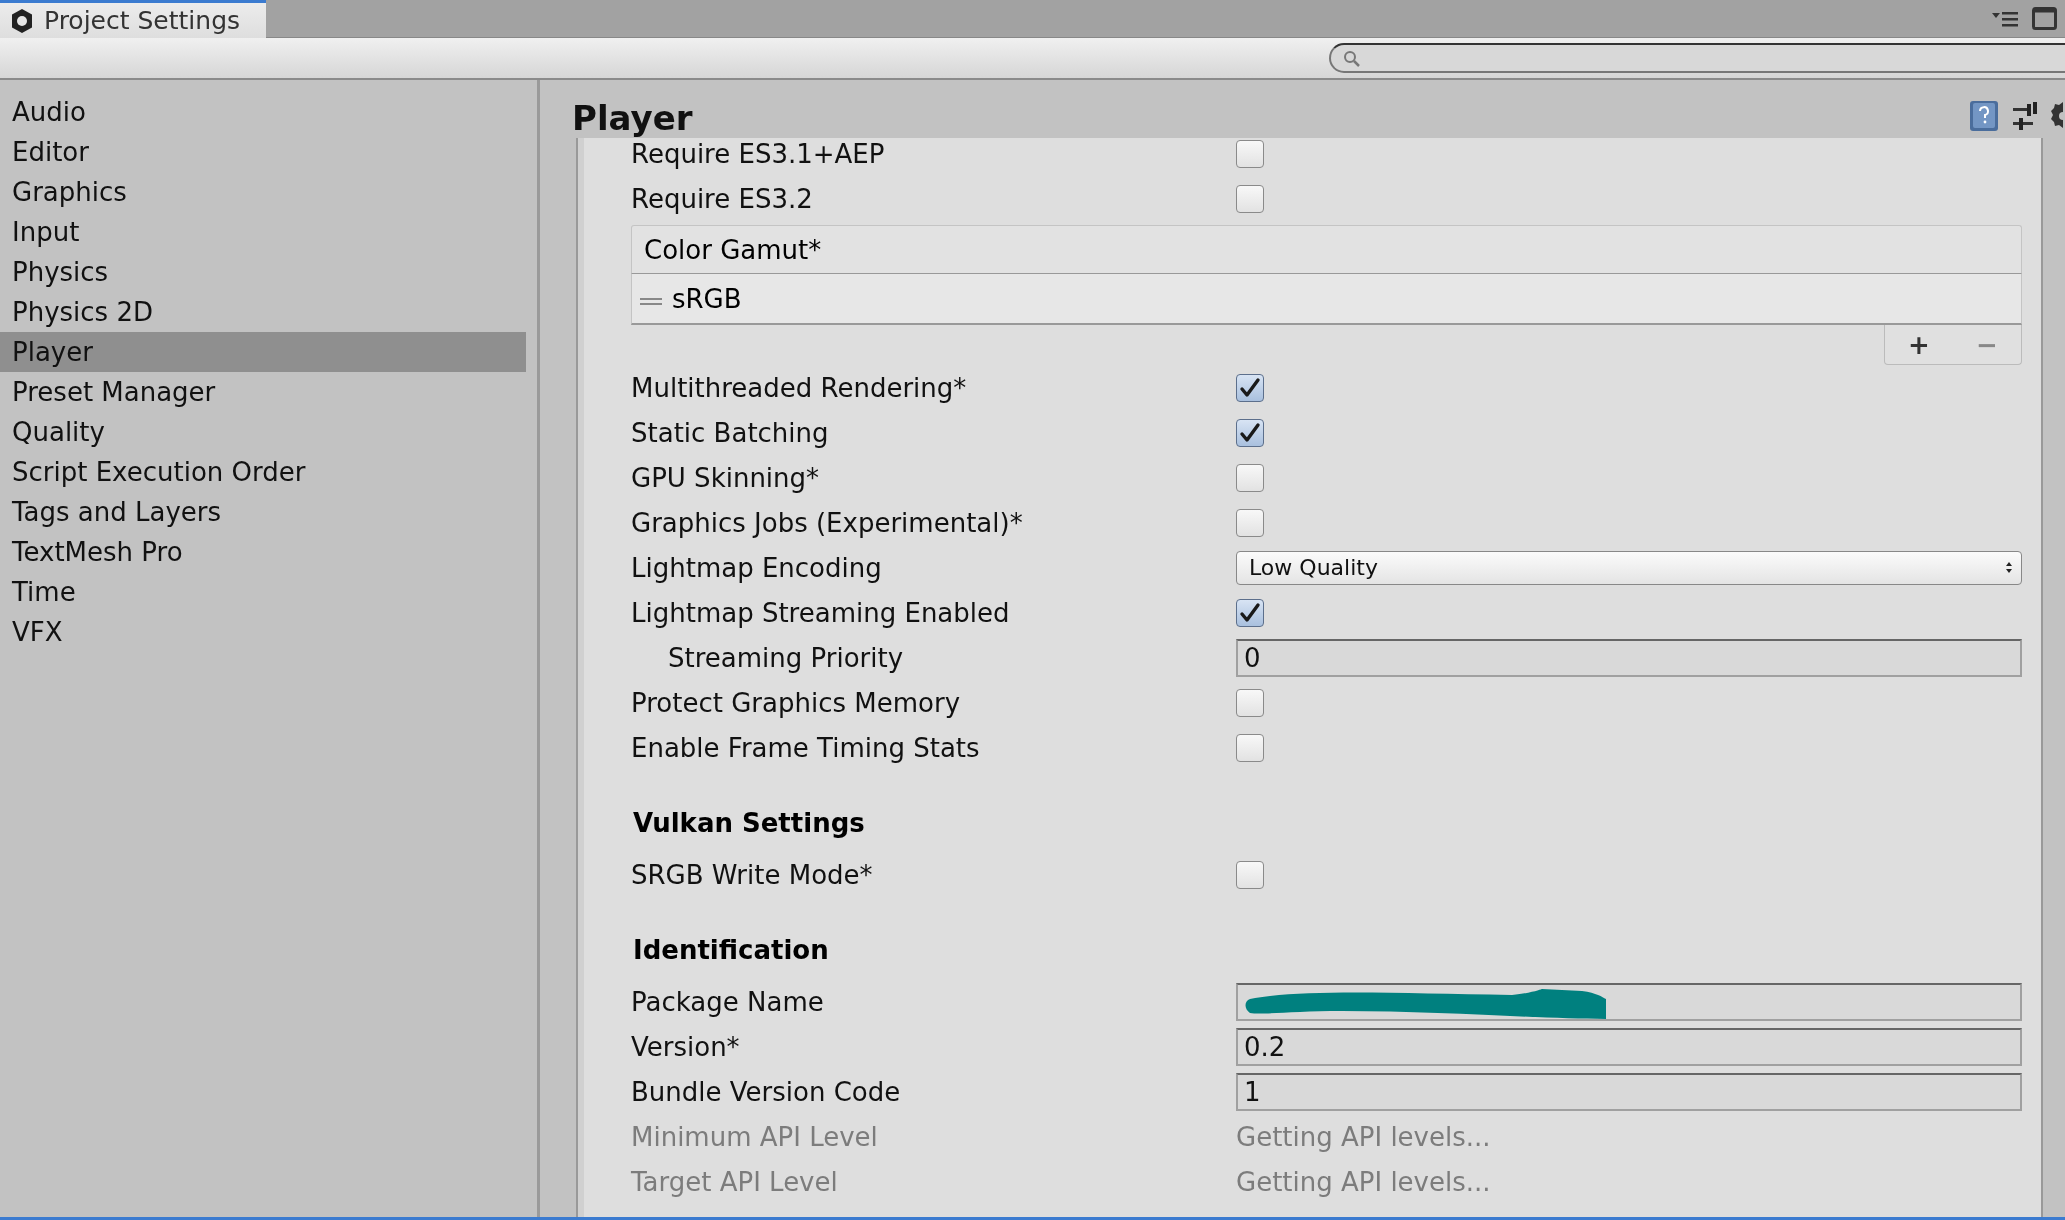 This screenshot has width=2065, height=1220. Describe the element at coordinates (755, 1136) in the screenshot. I see `setting-label: Minimum API Level` at that location.